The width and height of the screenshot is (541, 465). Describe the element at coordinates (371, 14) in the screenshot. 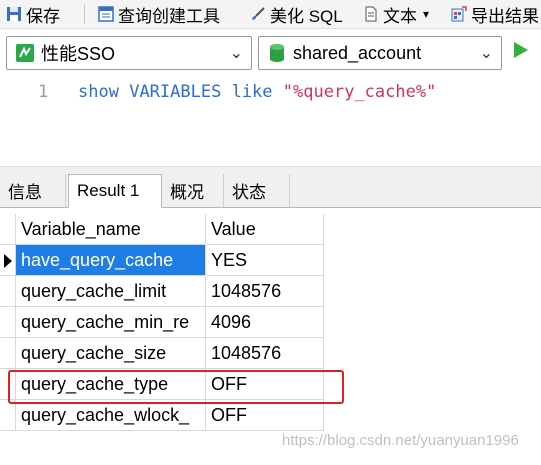

I see `document-icon` at that location.